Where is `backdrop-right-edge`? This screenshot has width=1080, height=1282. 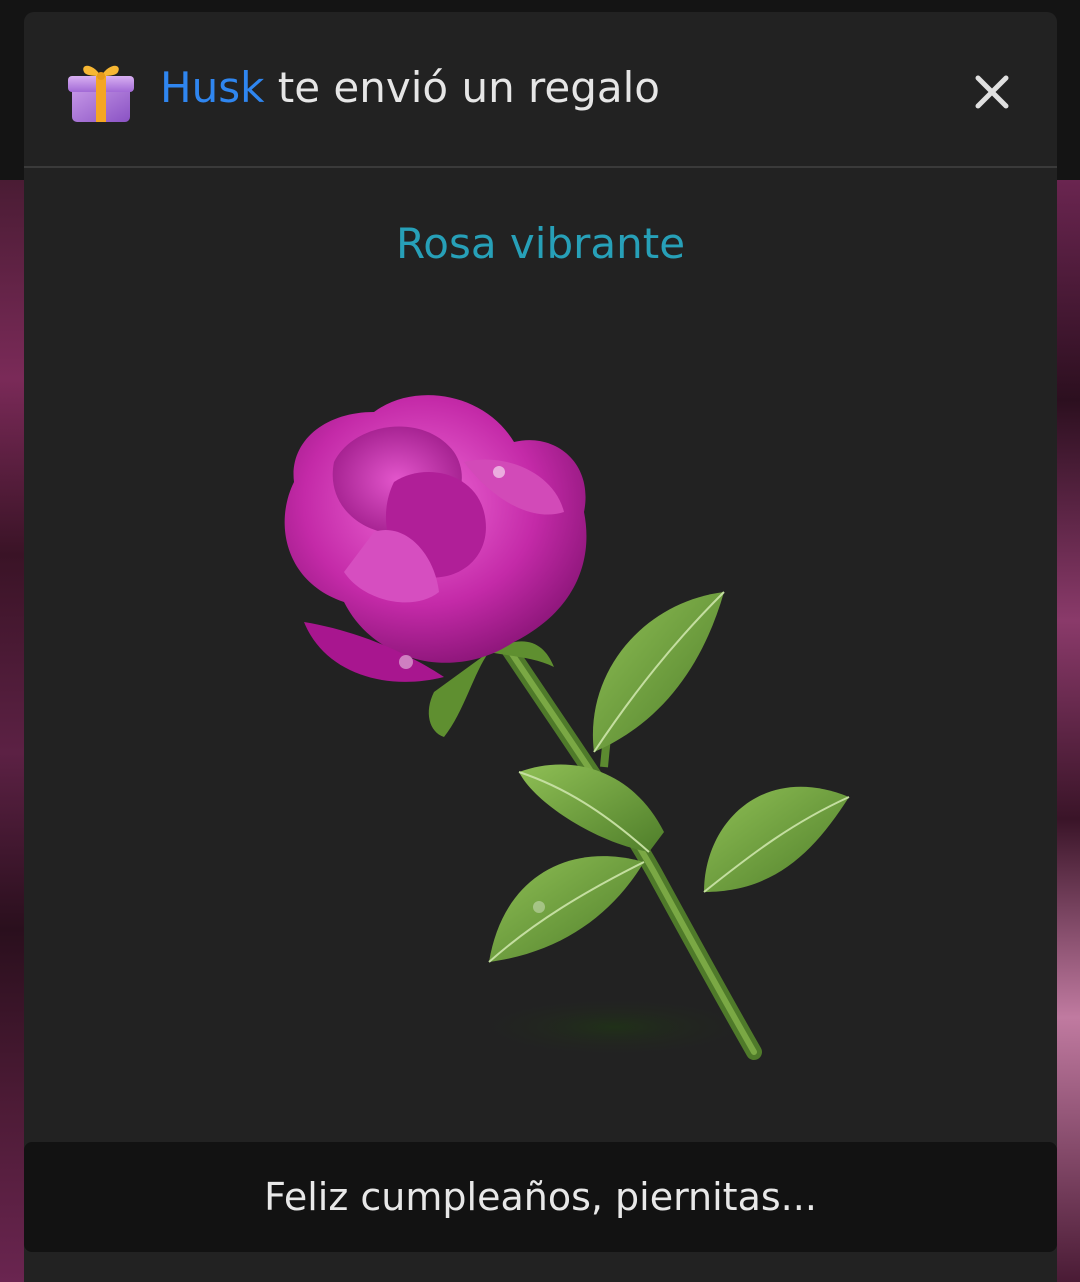 backdrop-right-edge is located at coordinates (1068, 731).